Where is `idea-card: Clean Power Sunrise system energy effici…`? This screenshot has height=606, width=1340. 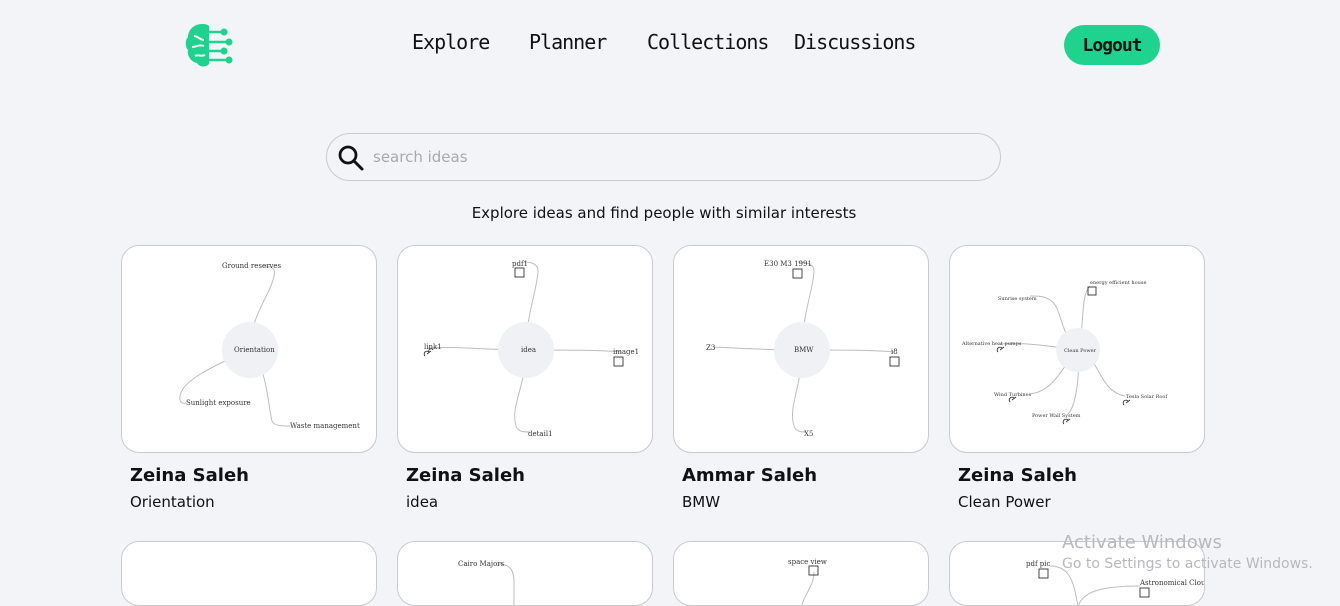 idea-card: Clean Power Sunrise system energy effici… is located at coordinates (1077, 349).